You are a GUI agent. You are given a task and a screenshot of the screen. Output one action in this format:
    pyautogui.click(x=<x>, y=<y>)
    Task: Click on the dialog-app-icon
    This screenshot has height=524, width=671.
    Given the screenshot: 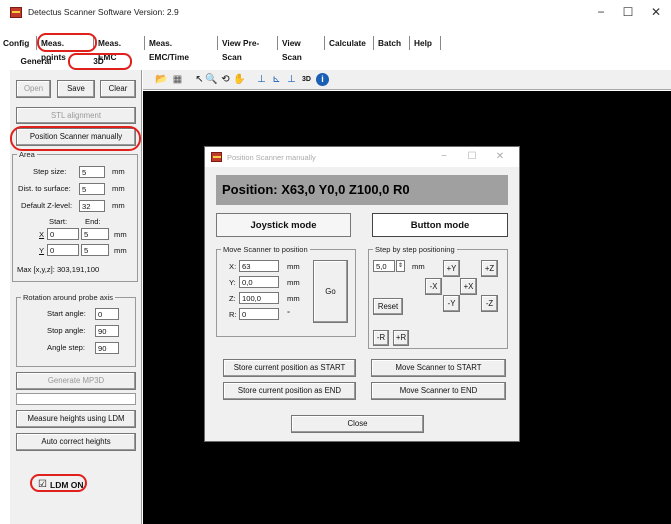 What is the action you would take?
    pyautogui.click(x=216, y=157)
    